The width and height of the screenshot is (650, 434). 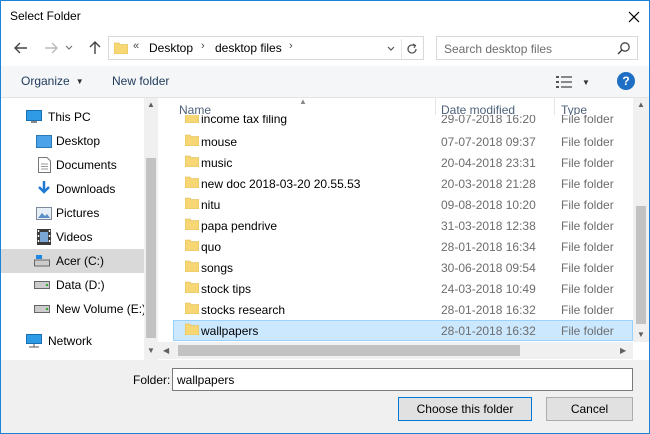 I want to click on up-button, so click(x=95, y=48).